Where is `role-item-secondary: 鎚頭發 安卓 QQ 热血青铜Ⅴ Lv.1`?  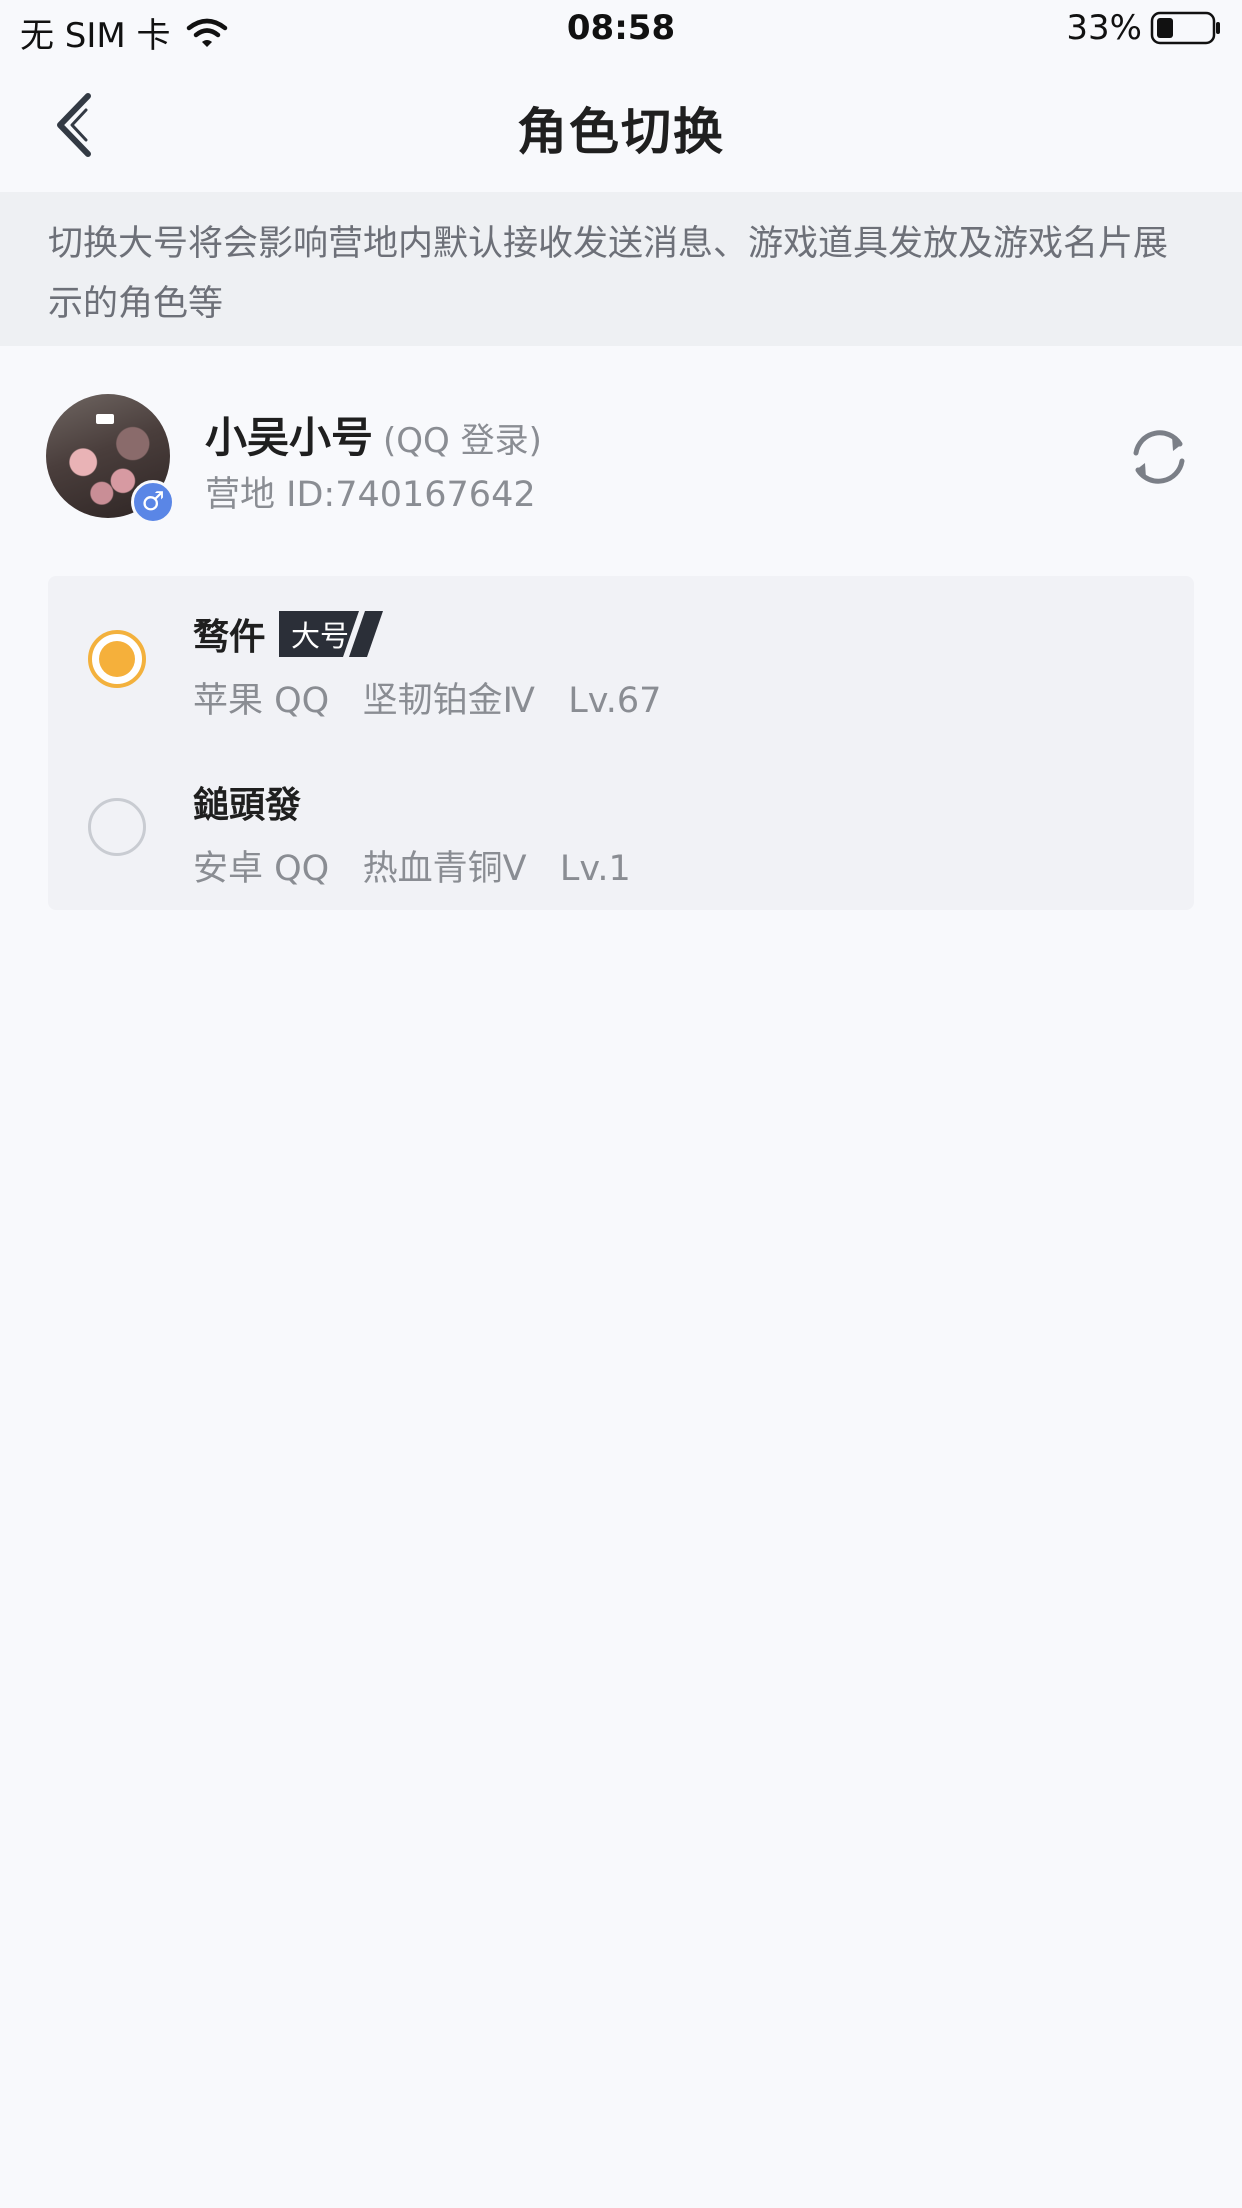 role-item-secondary: 鎚頭發 安卓 QQ 热血青铜Ⅴ Lv.1 is located at coordinates (621, 828).